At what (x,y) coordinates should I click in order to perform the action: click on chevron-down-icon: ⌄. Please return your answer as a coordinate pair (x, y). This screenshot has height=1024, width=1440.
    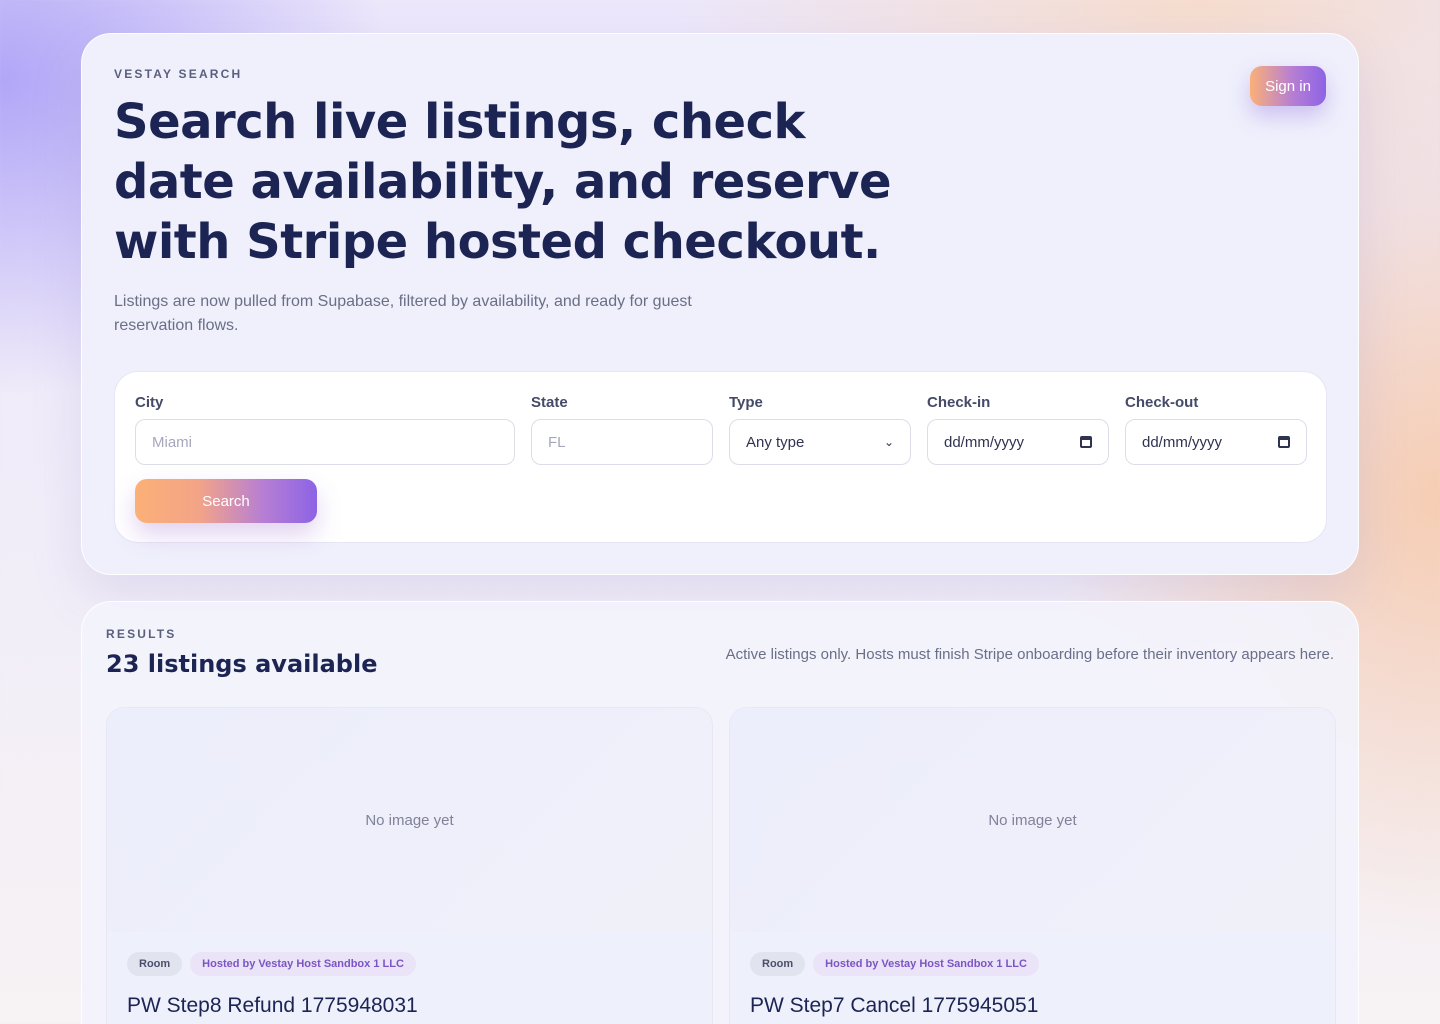
    Looking at the image, I should click on (888, 442).